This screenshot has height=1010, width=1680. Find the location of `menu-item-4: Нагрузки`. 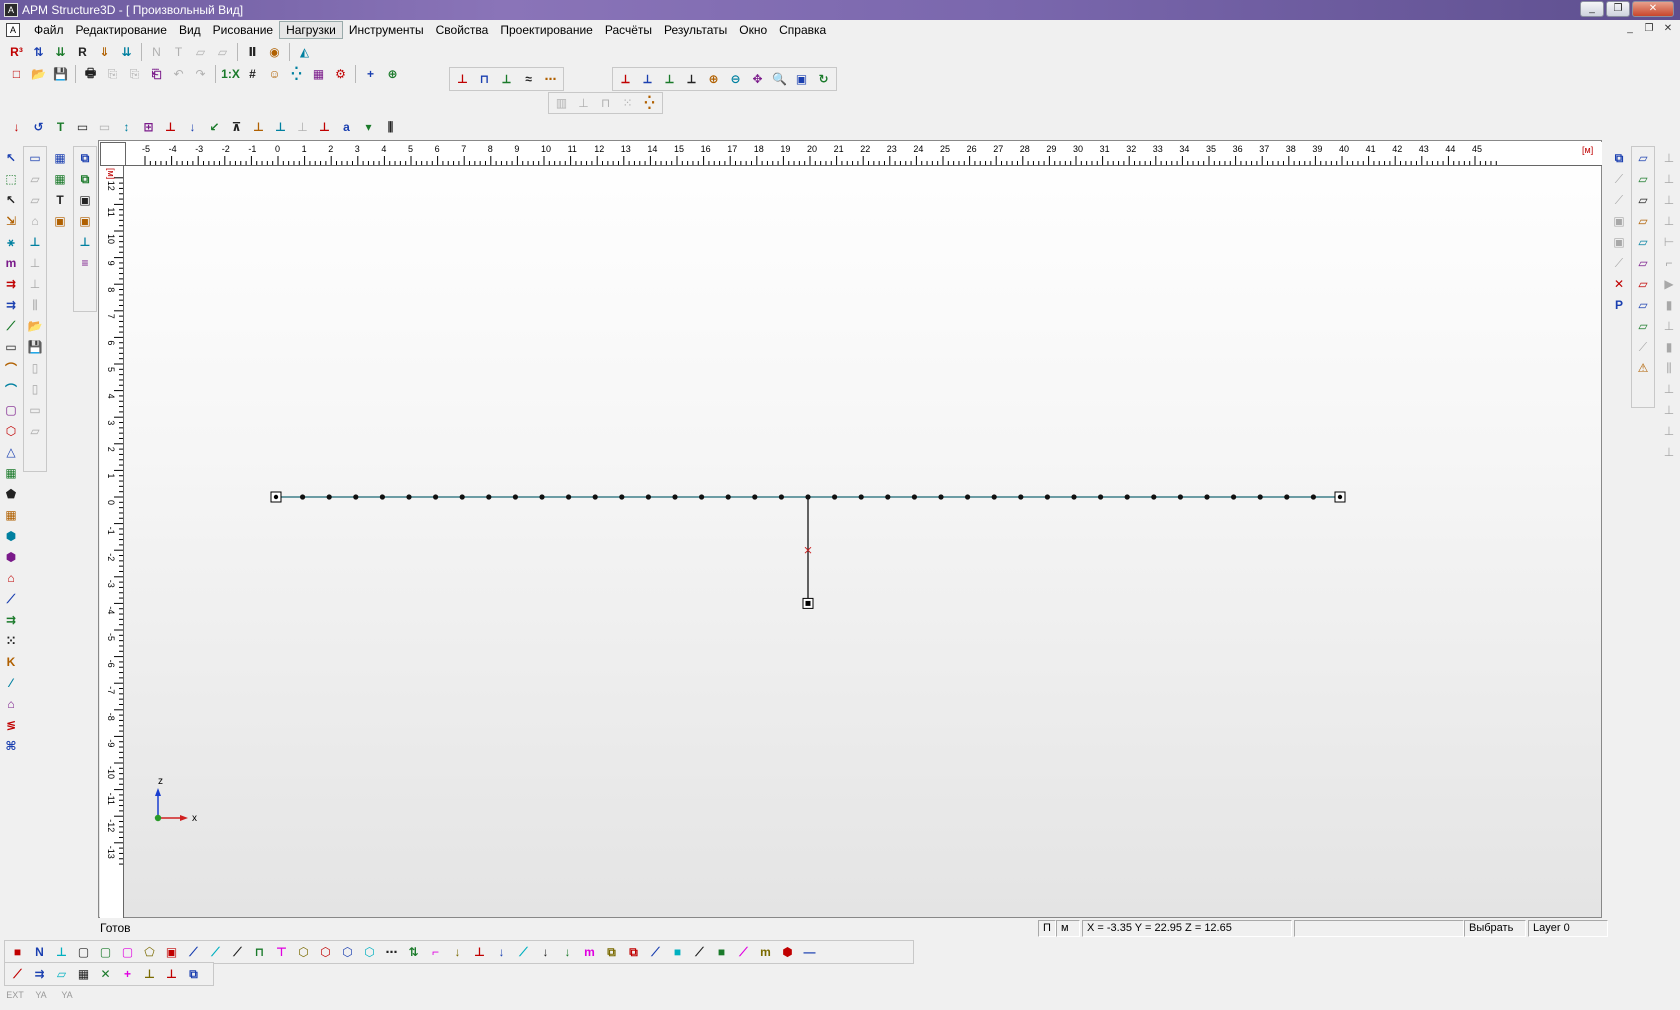

menu-item-4: Нагрузки is located at coordinates (311, 30).